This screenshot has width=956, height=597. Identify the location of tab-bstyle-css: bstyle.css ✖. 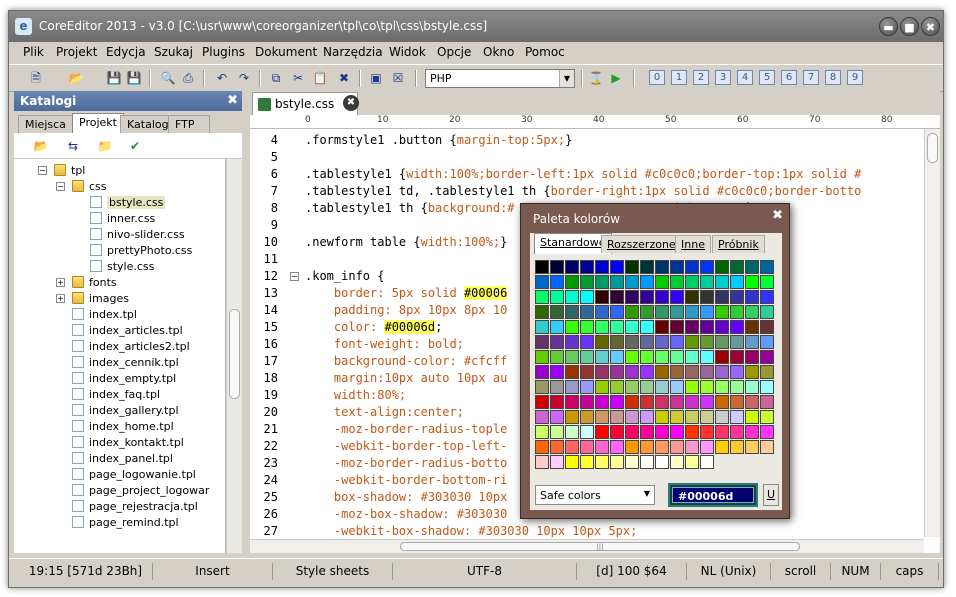
(305, 103).